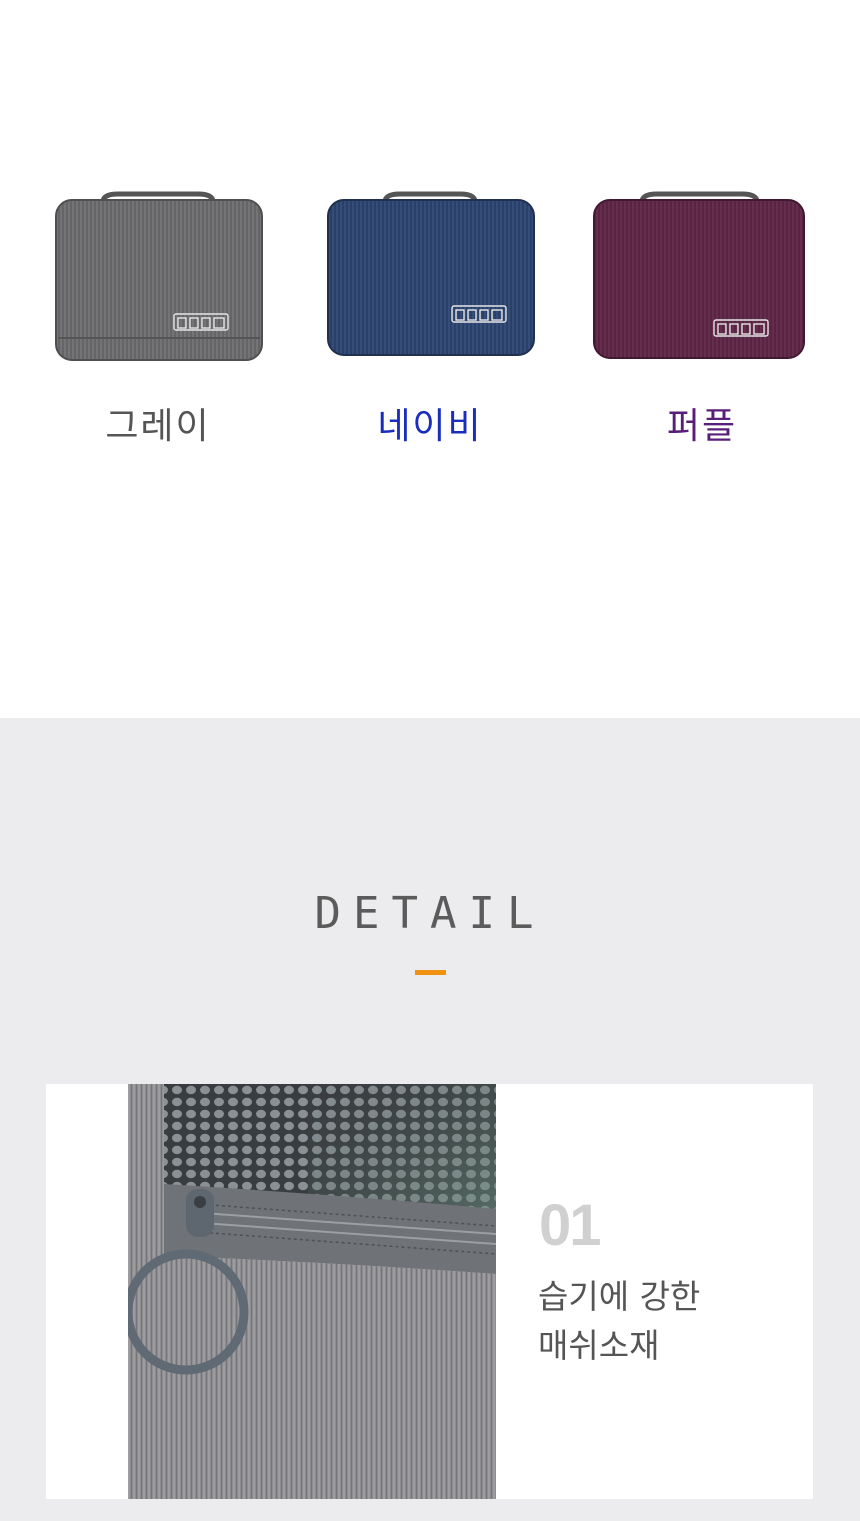 Image resolution: width=860 pixels, height=1521 pixels. What do you see at coordinates (431, 273) in the screenshot?
I see `navy-bag-image` at bounding box center [431, 273].